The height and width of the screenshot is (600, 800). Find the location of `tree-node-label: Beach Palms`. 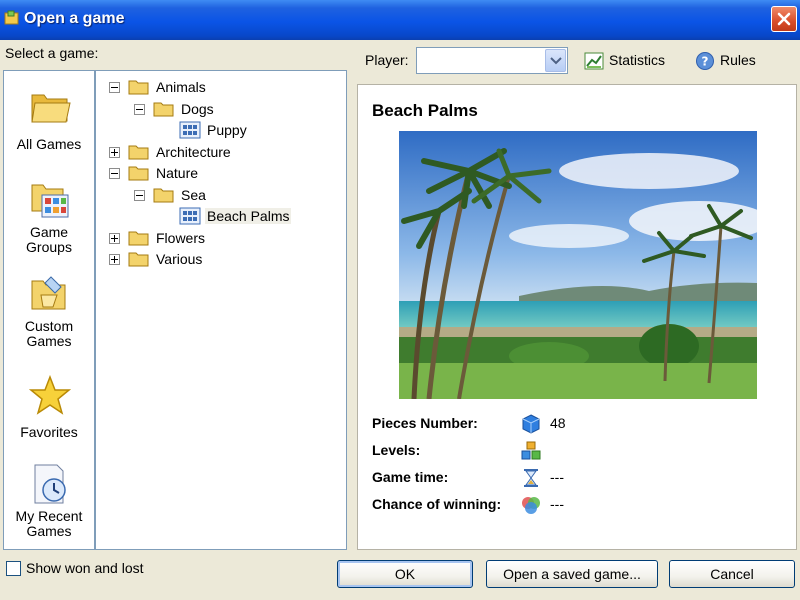

tree-node-label: Beach Palms is located at coordinates (248, 216).